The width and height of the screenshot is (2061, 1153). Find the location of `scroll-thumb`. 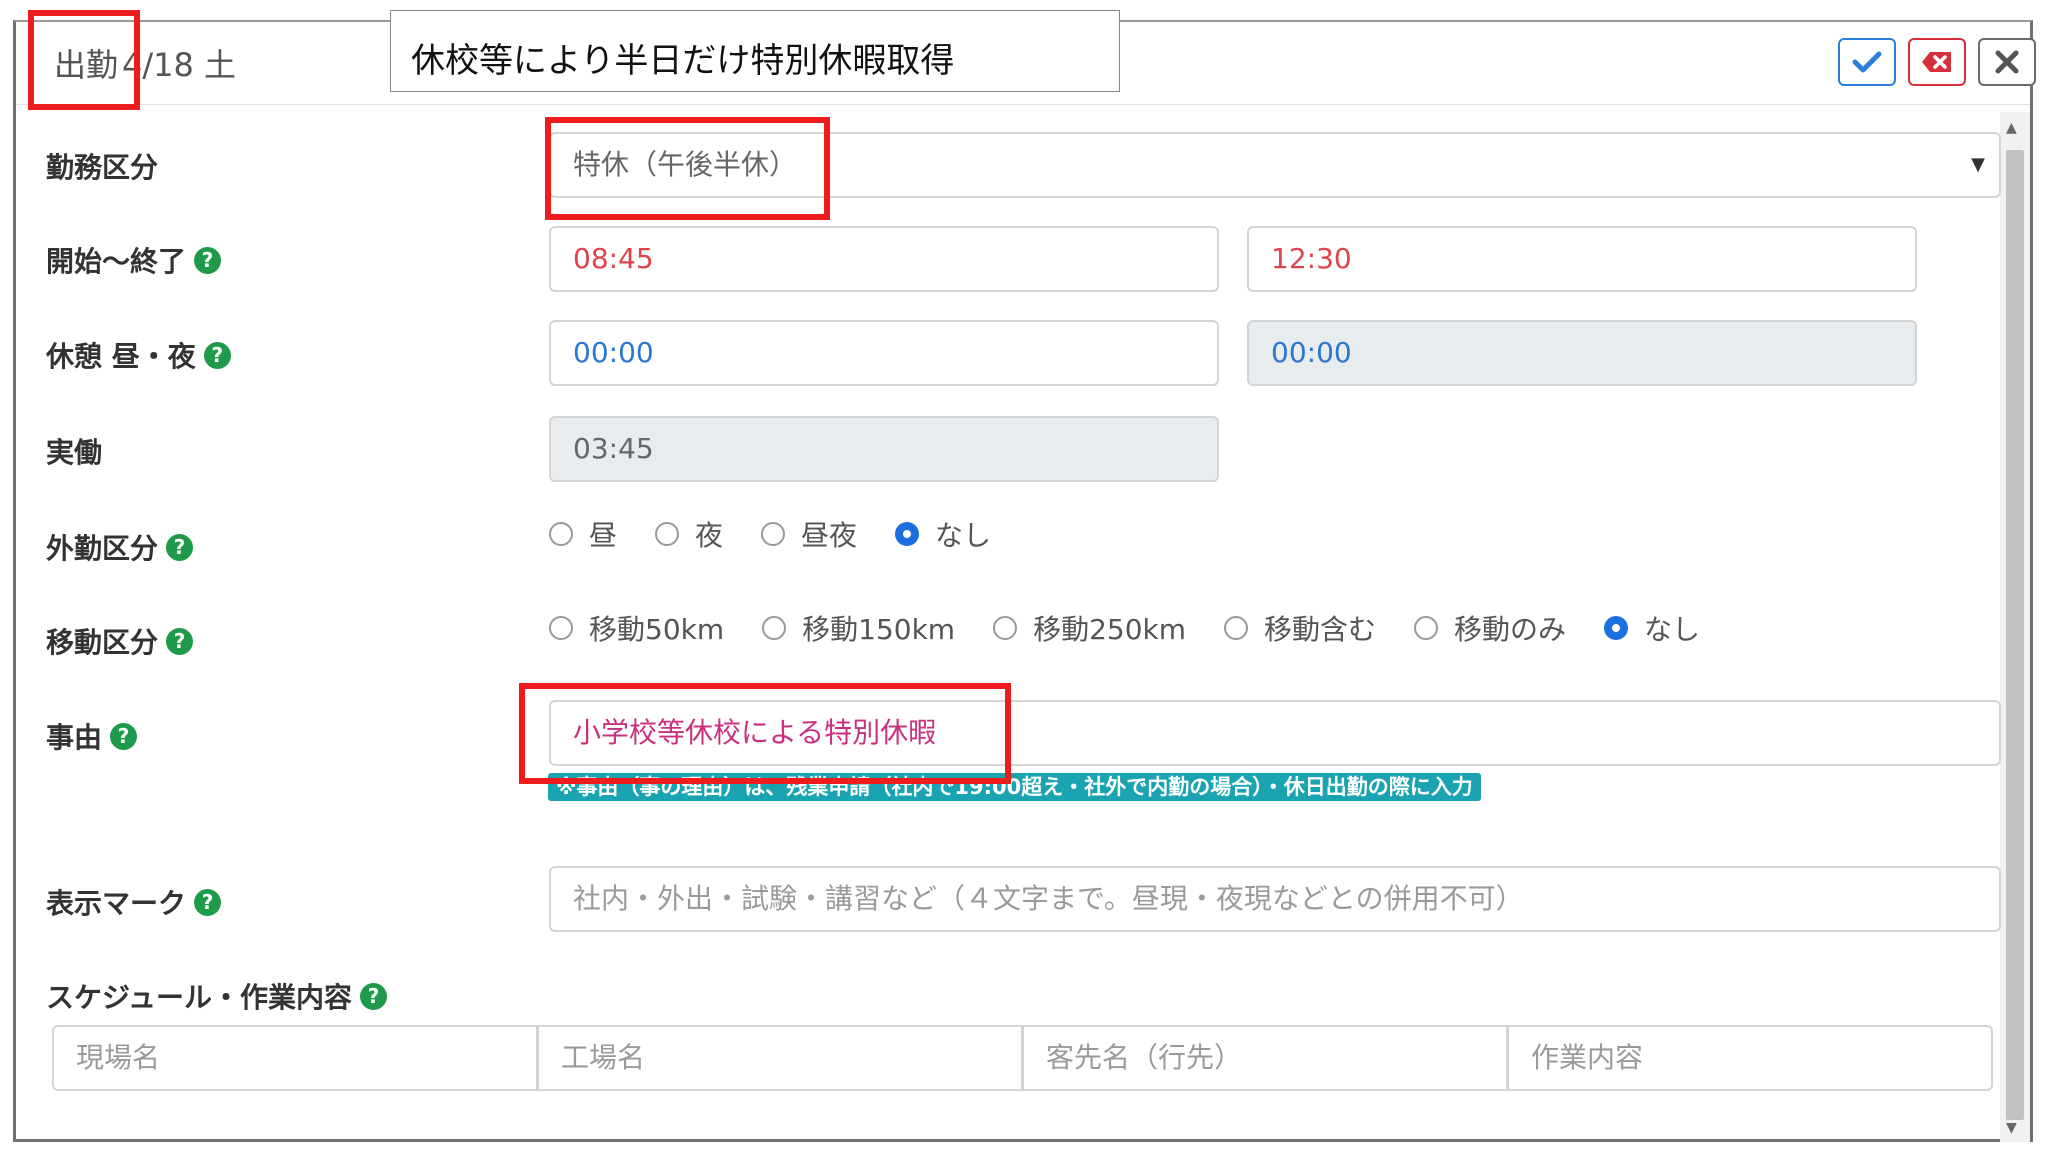

scroll-thumb is located at coordinates (2015, 635).